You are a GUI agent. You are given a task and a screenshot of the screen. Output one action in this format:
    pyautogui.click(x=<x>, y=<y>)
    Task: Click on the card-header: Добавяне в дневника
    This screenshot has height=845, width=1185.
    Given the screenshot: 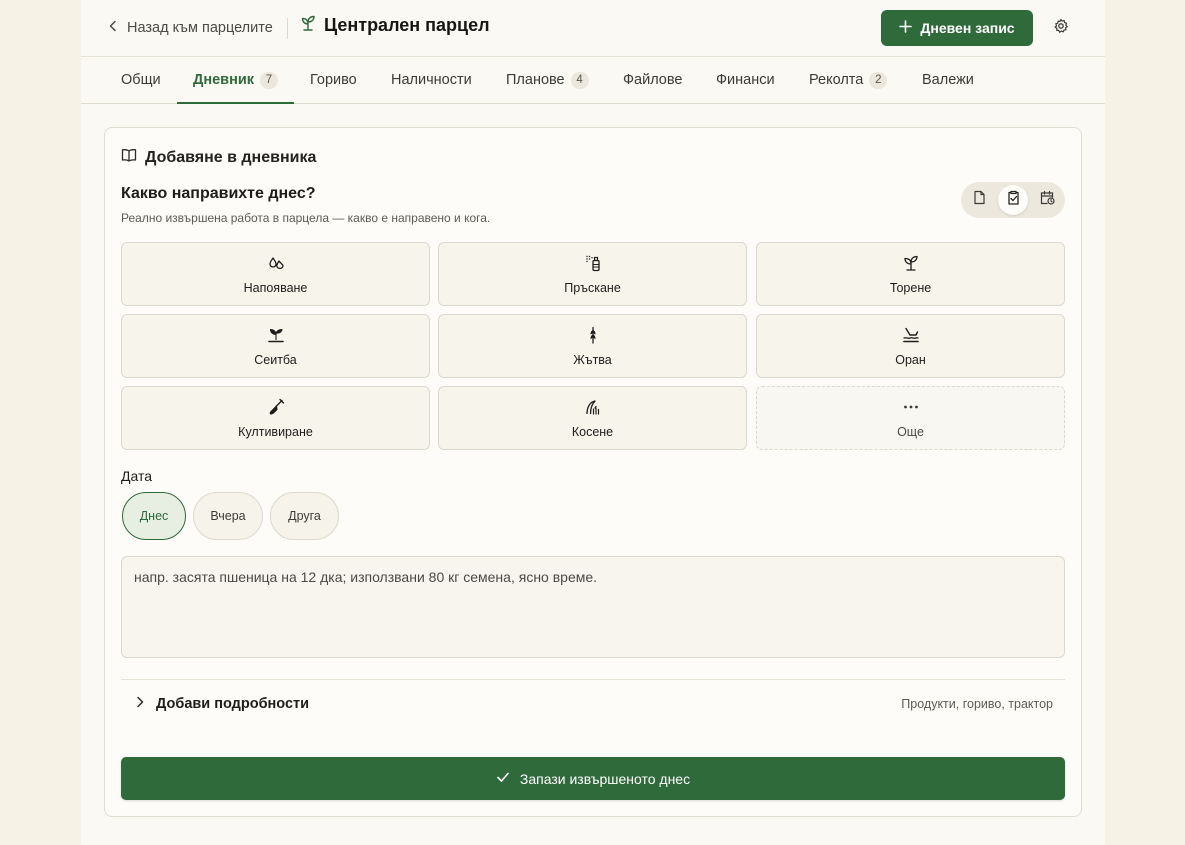 What is the action you would take?
    pyautogui.click(x=218, y=157)
    